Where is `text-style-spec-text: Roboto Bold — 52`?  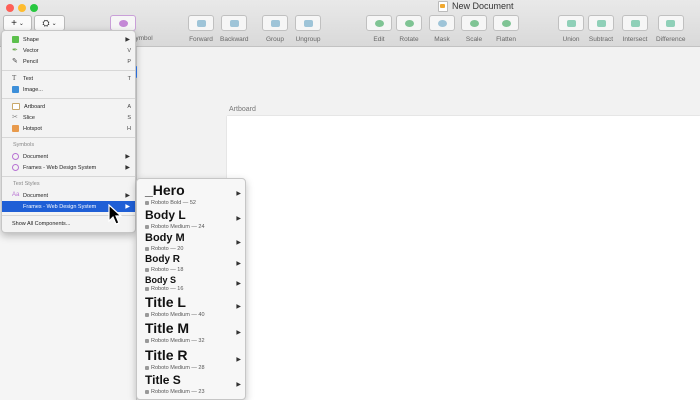 text-style-spec-text: Roboto Bold — 52 is located at coordinates (173, 203).